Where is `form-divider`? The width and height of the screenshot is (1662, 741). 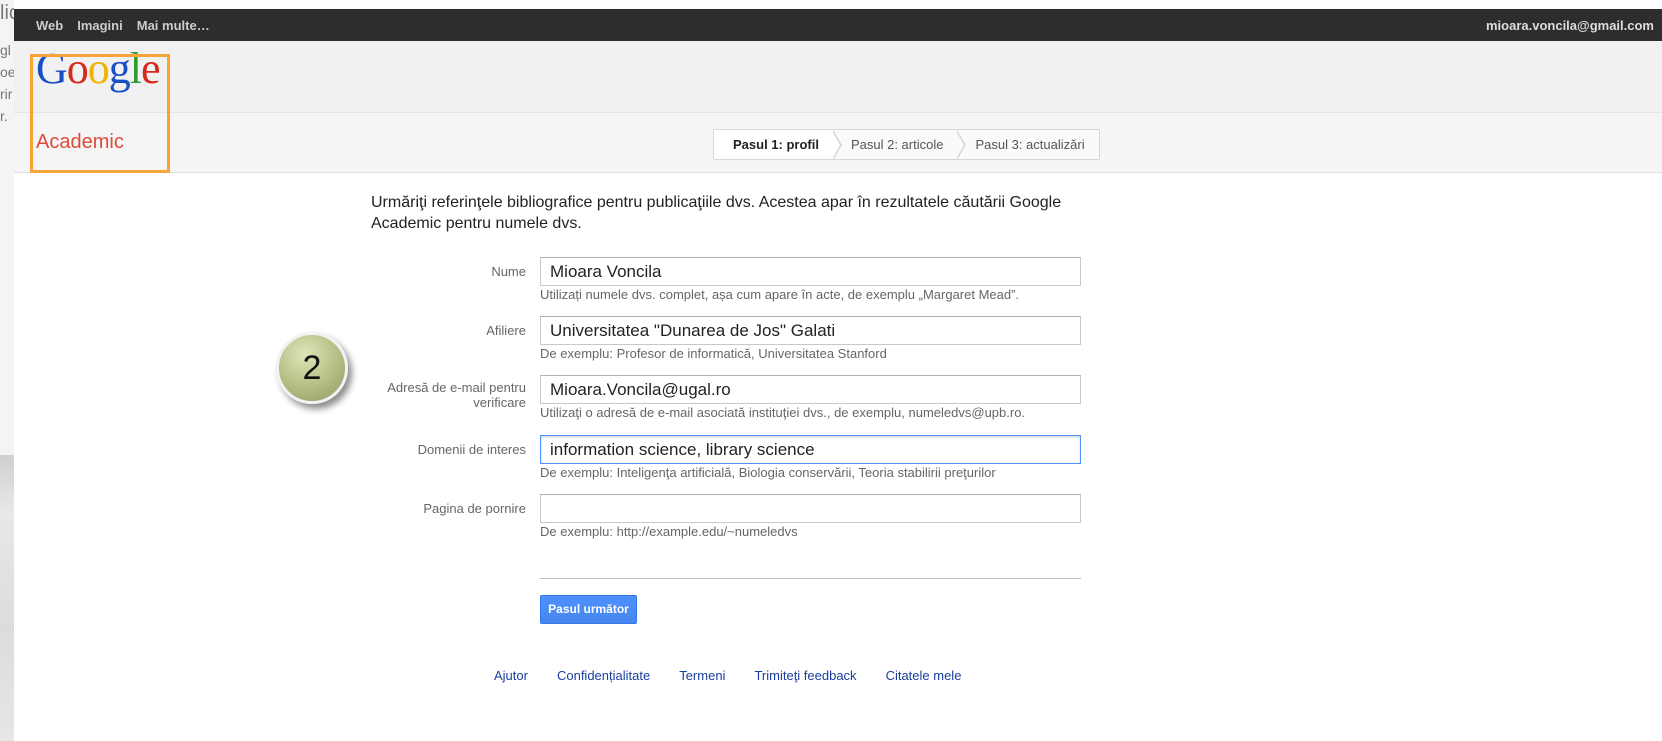
form-divider is located at coordinates (810, 578).